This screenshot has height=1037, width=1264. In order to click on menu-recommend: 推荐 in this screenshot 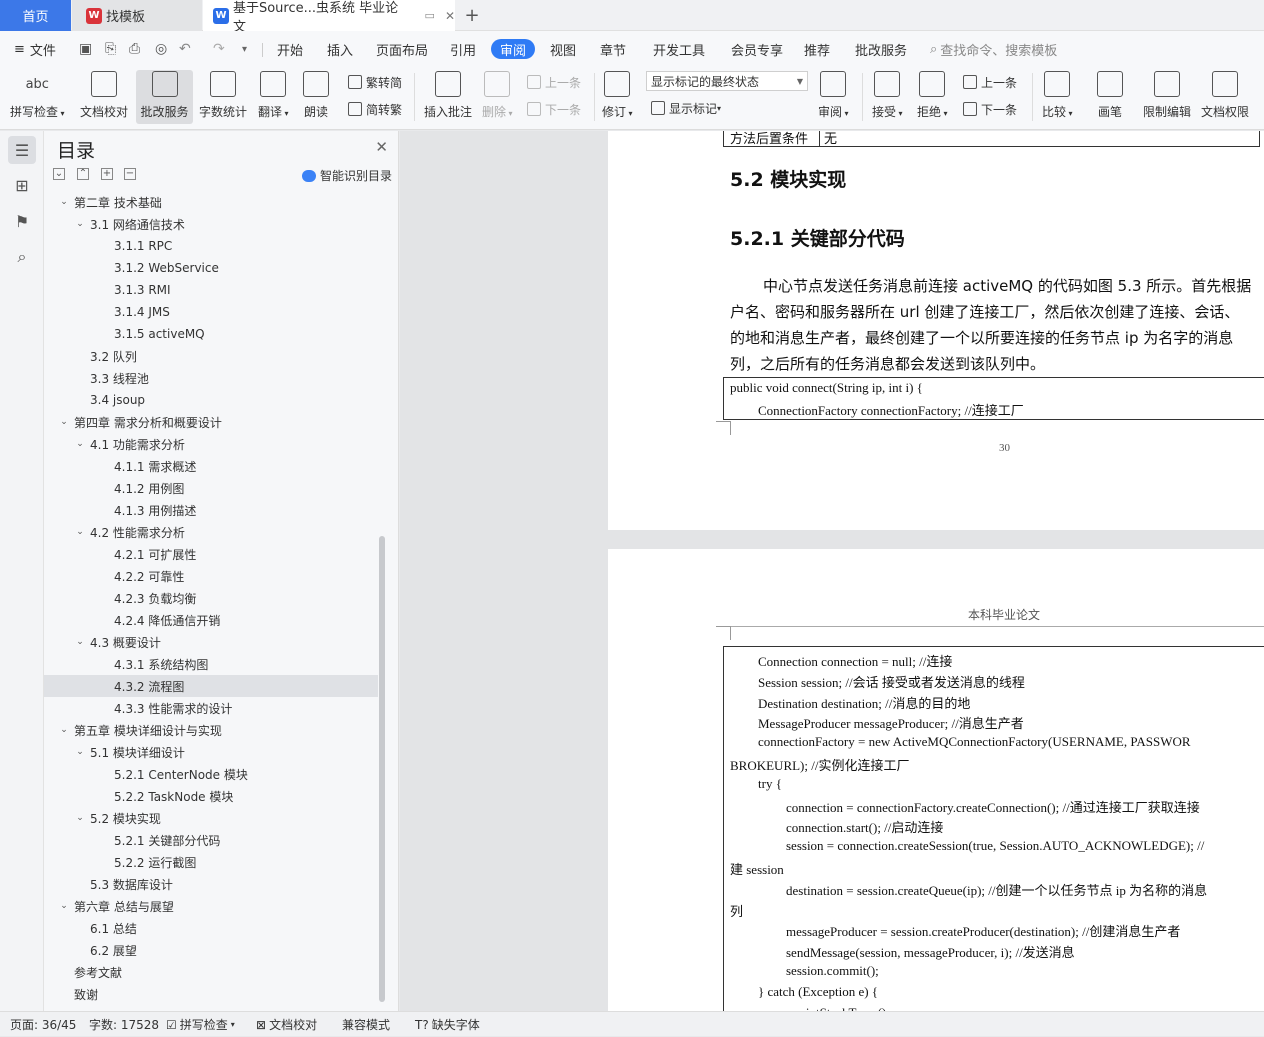, I will do `click(817, 49)`.